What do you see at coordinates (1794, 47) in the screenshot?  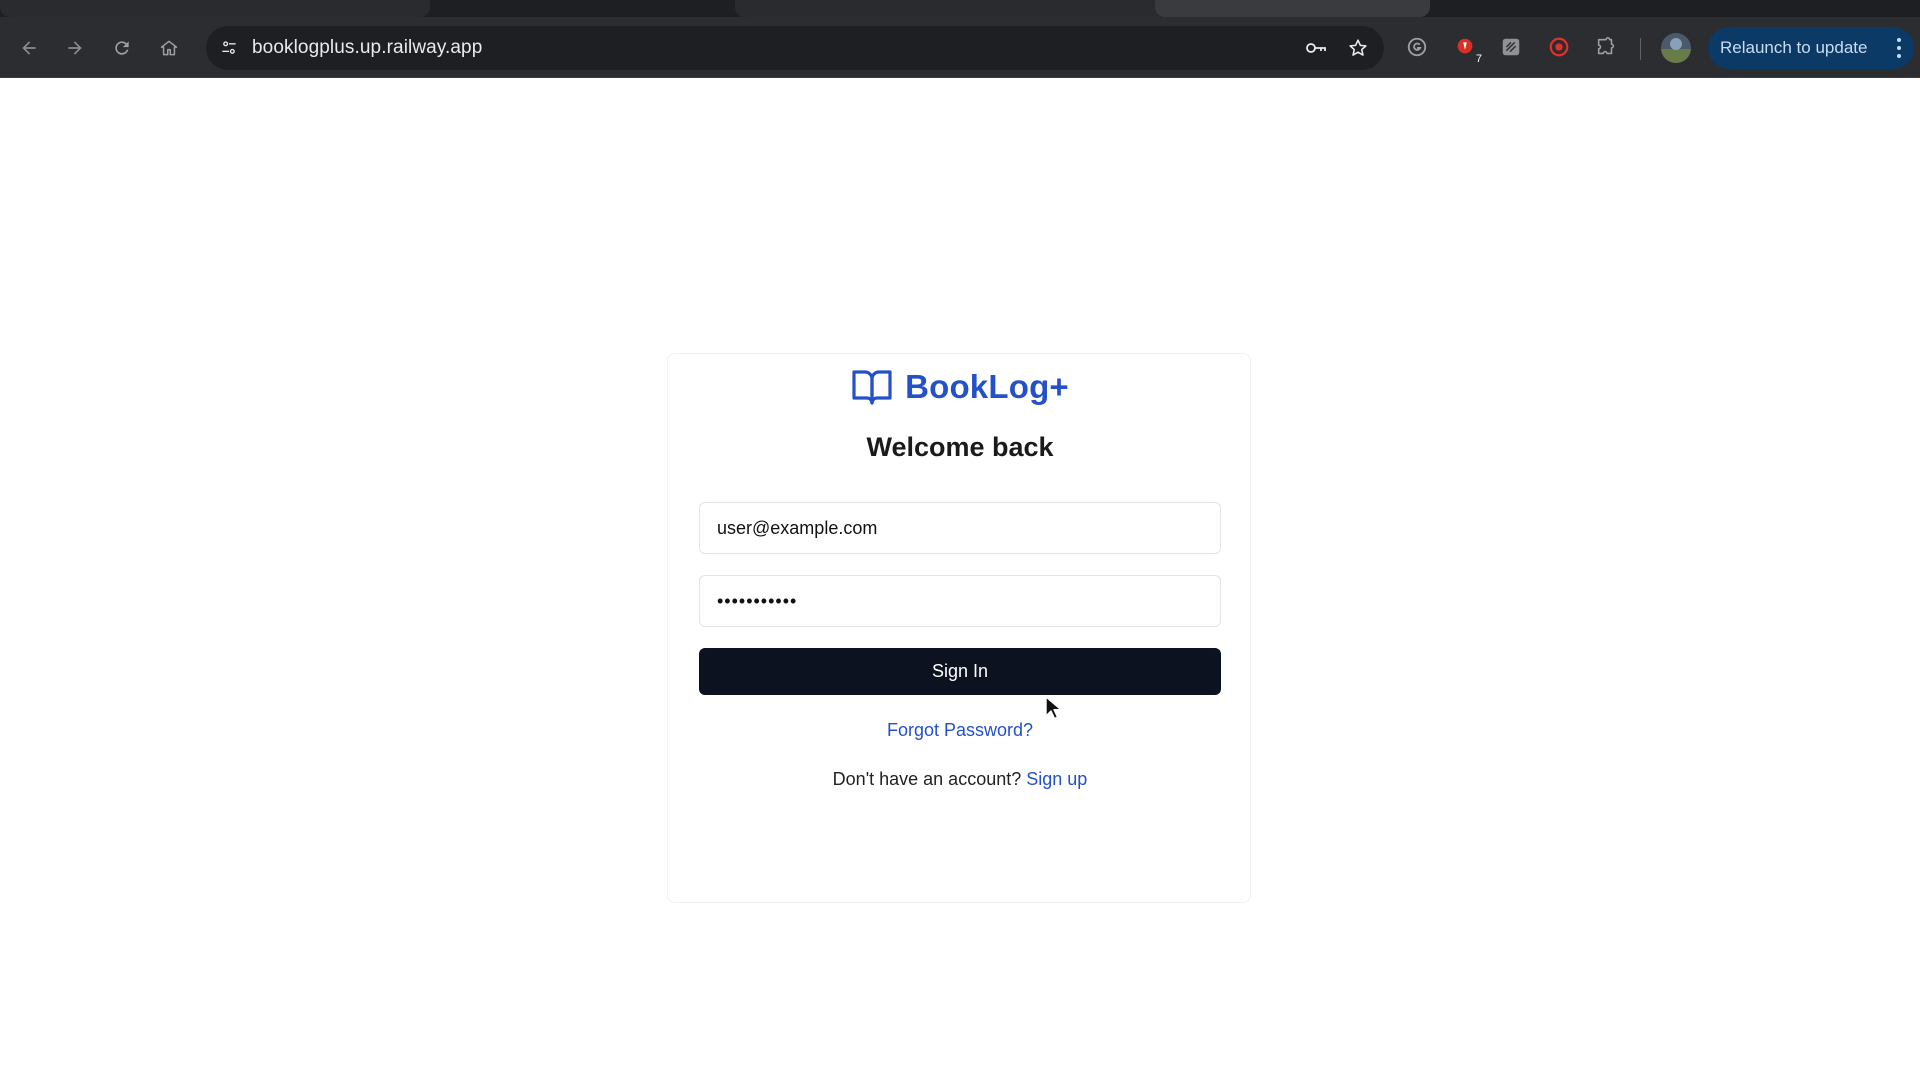 I see `relaunch-label: Relaunch to update` at bounding box center [1794, 47].